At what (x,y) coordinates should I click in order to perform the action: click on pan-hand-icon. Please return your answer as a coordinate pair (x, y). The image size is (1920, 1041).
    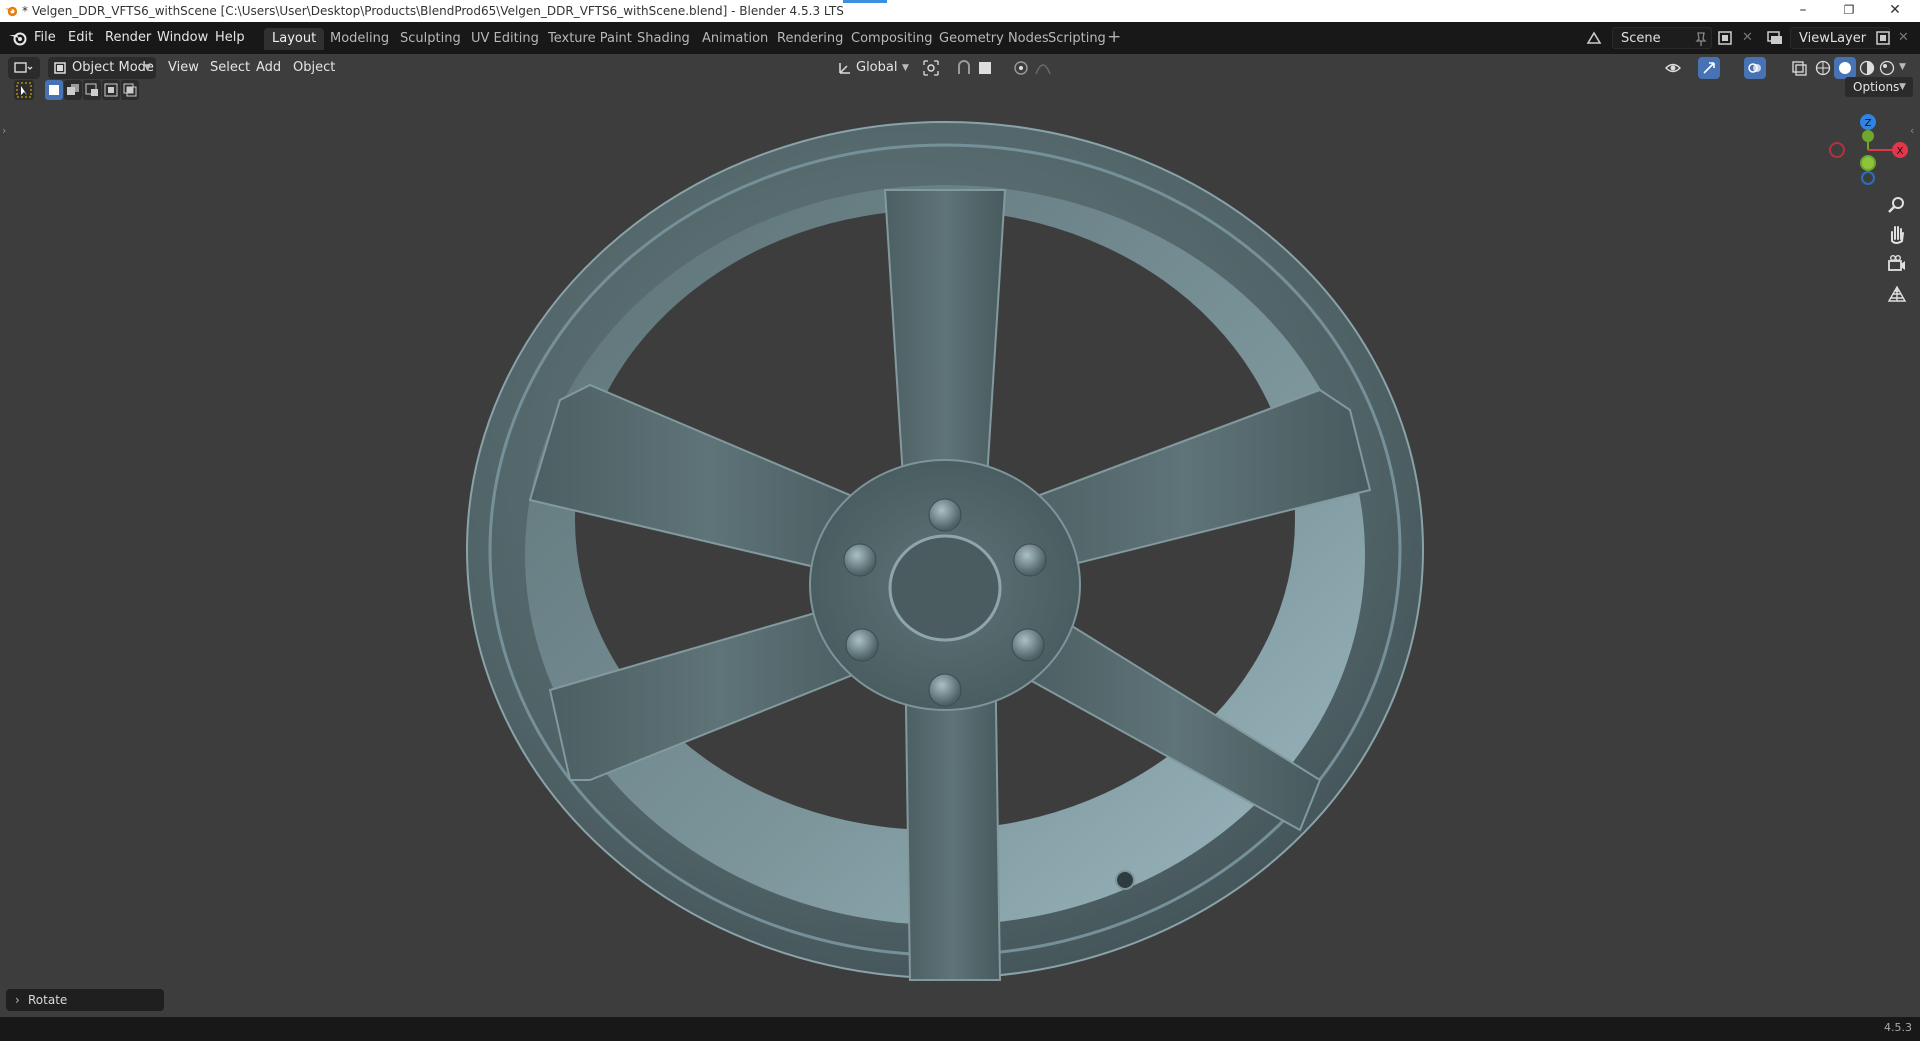
    Looking at the image, I should click on (1897, 235).